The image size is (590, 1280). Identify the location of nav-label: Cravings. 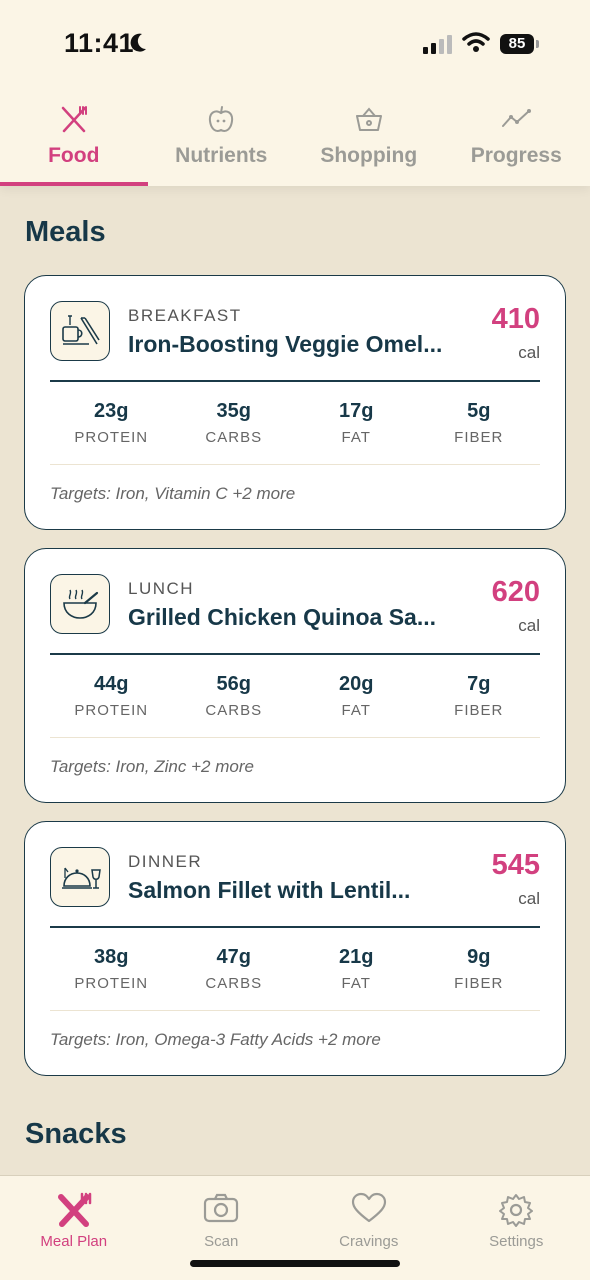
(369, 1241).